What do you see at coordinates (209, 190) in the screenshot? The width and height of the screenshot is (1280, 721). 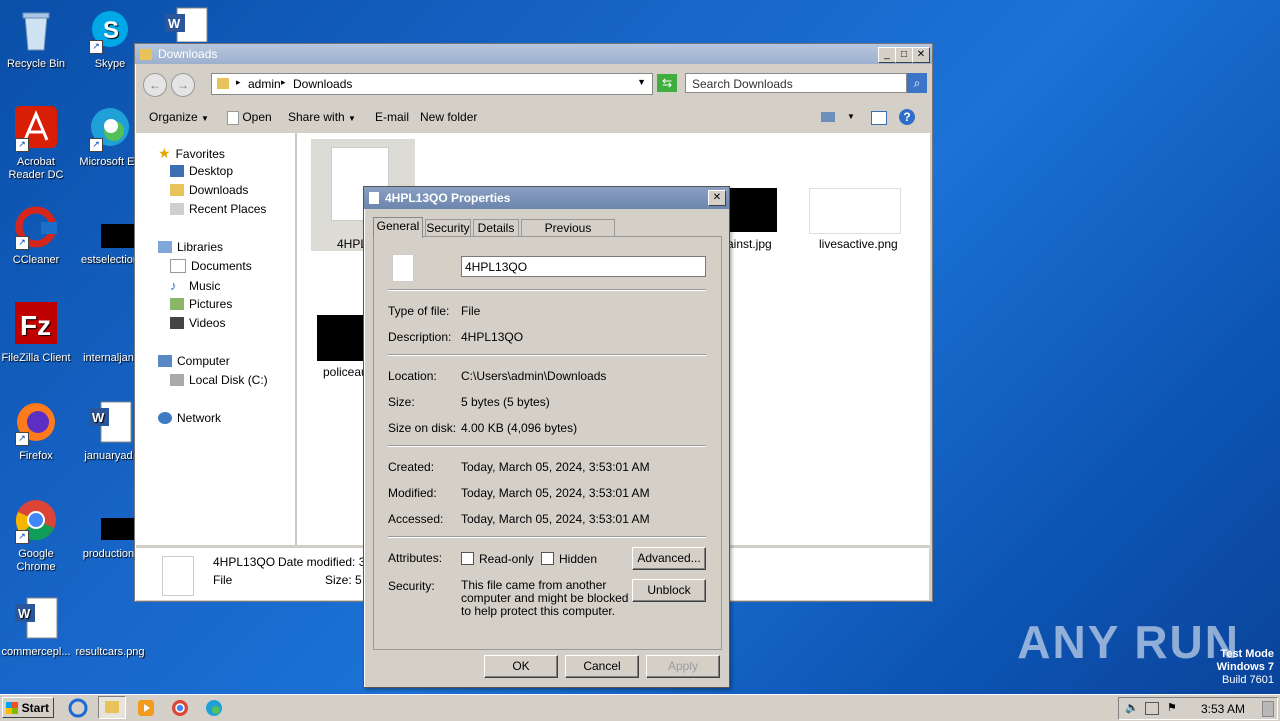 I see `nav-downloads: Downloads` at bounding box center [209, 190].